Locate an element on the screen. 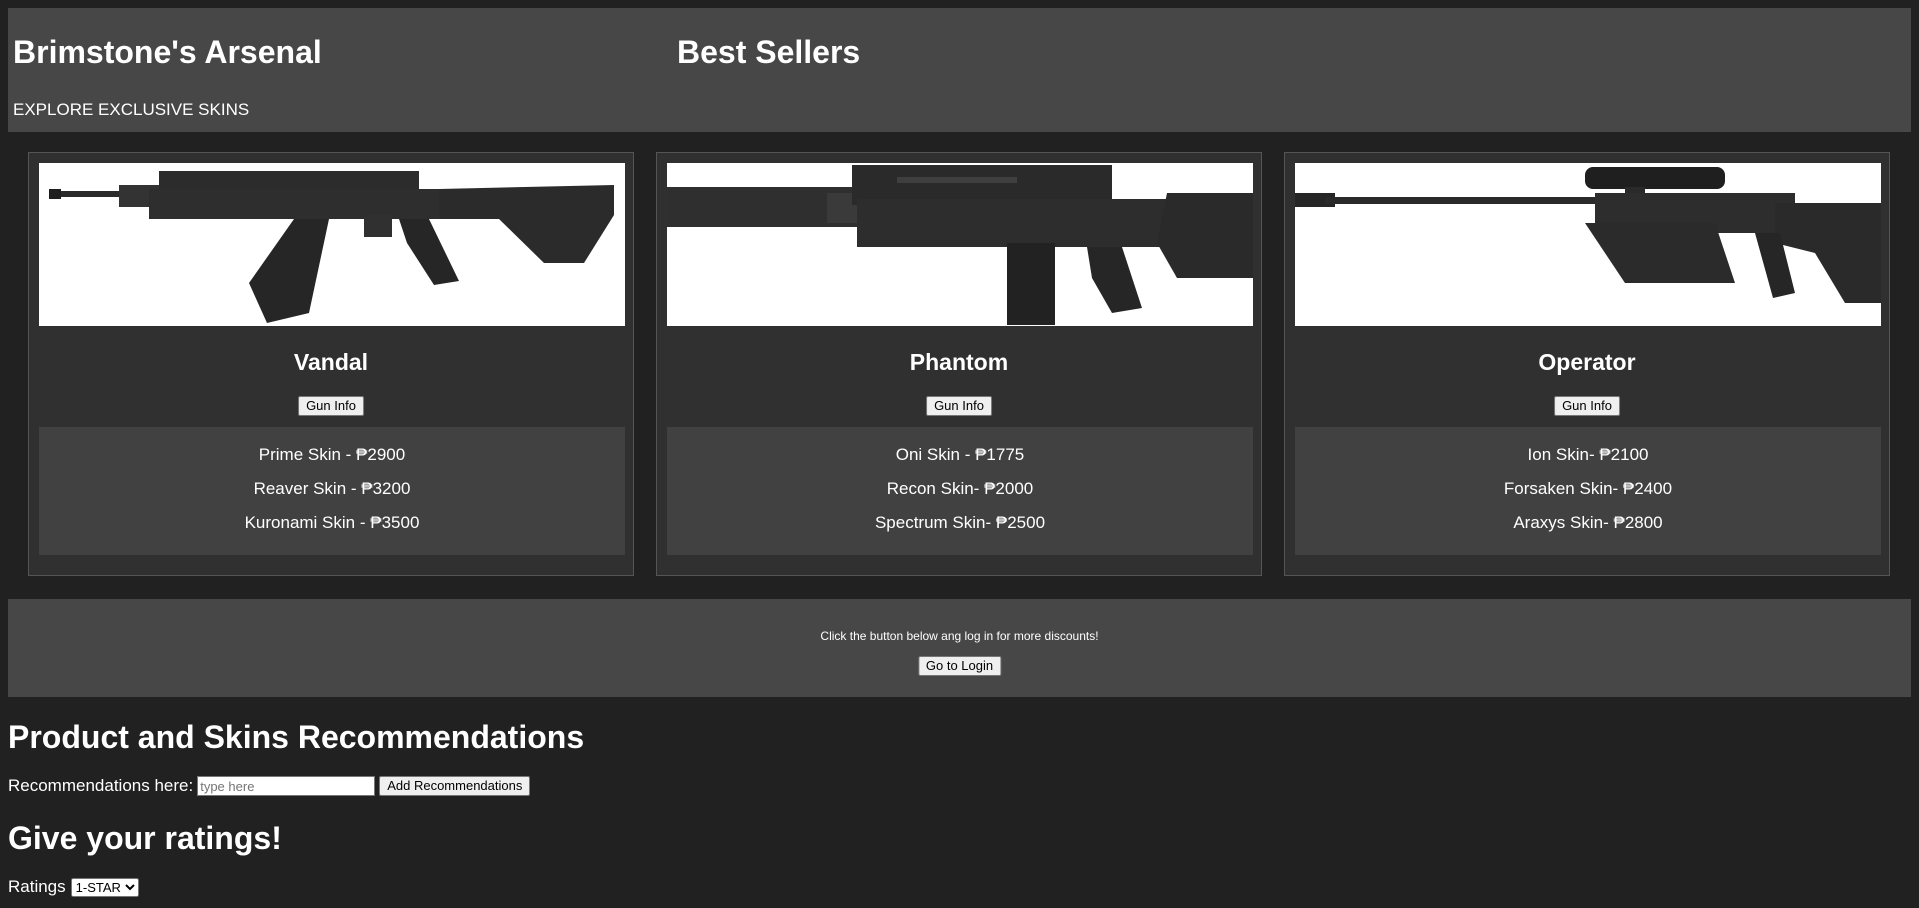  skin-item: Araxys Skin- ₱2800 is located at coordinates (1588, 522).